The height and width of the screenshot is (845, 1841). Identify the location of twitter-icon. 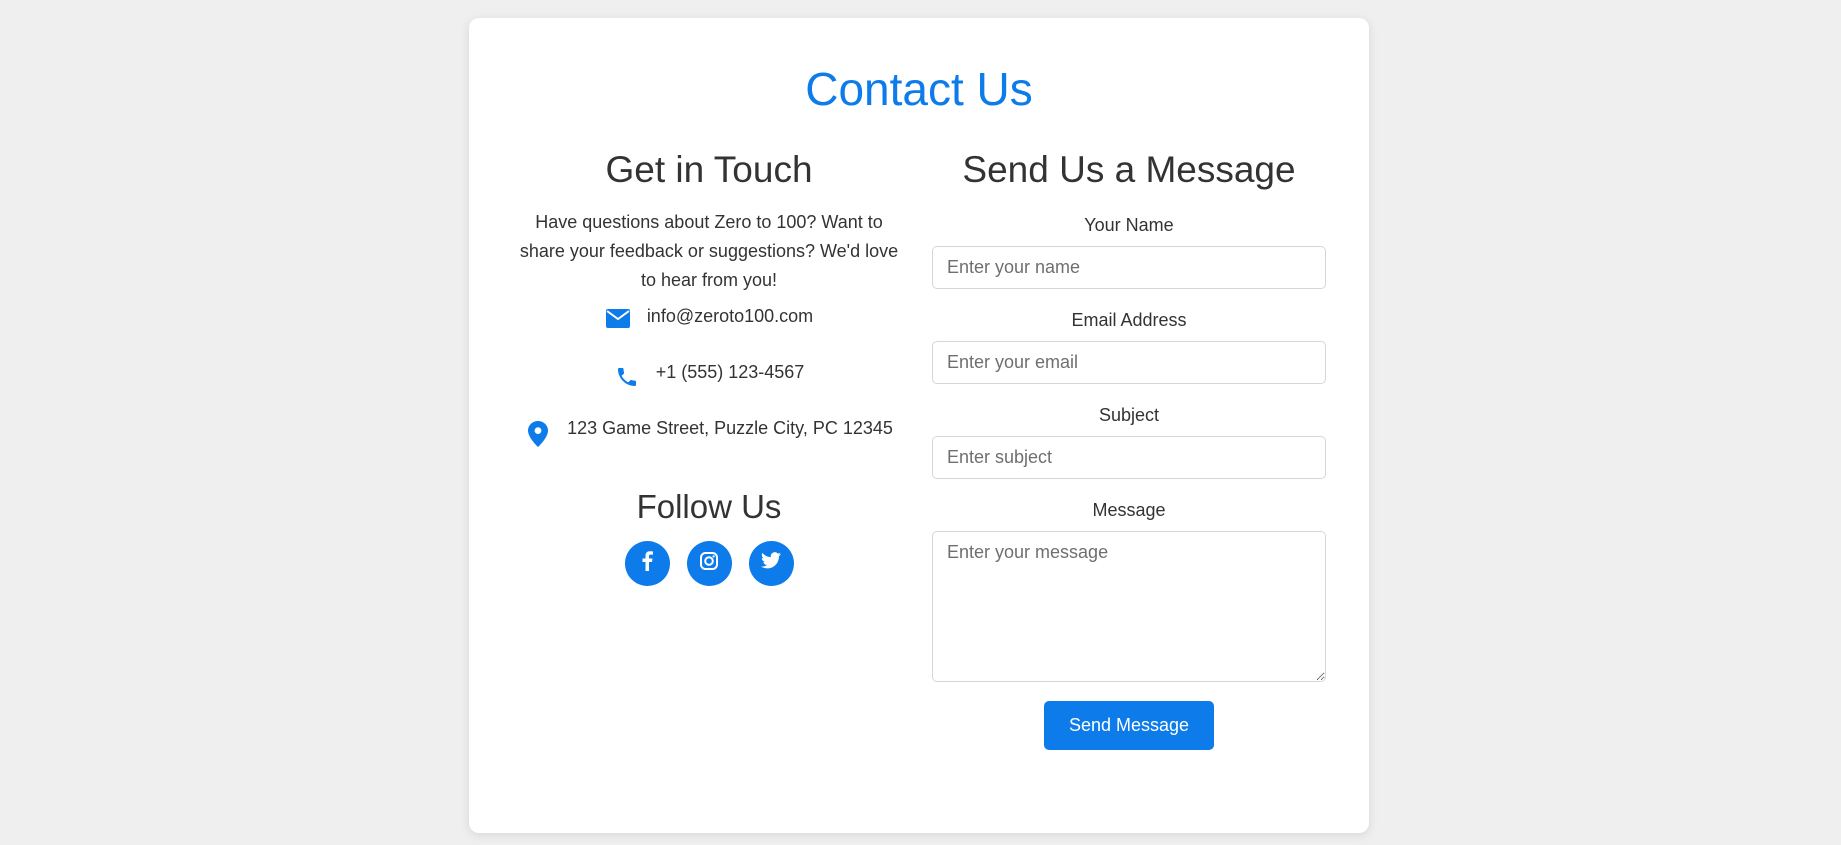
(771, 563).